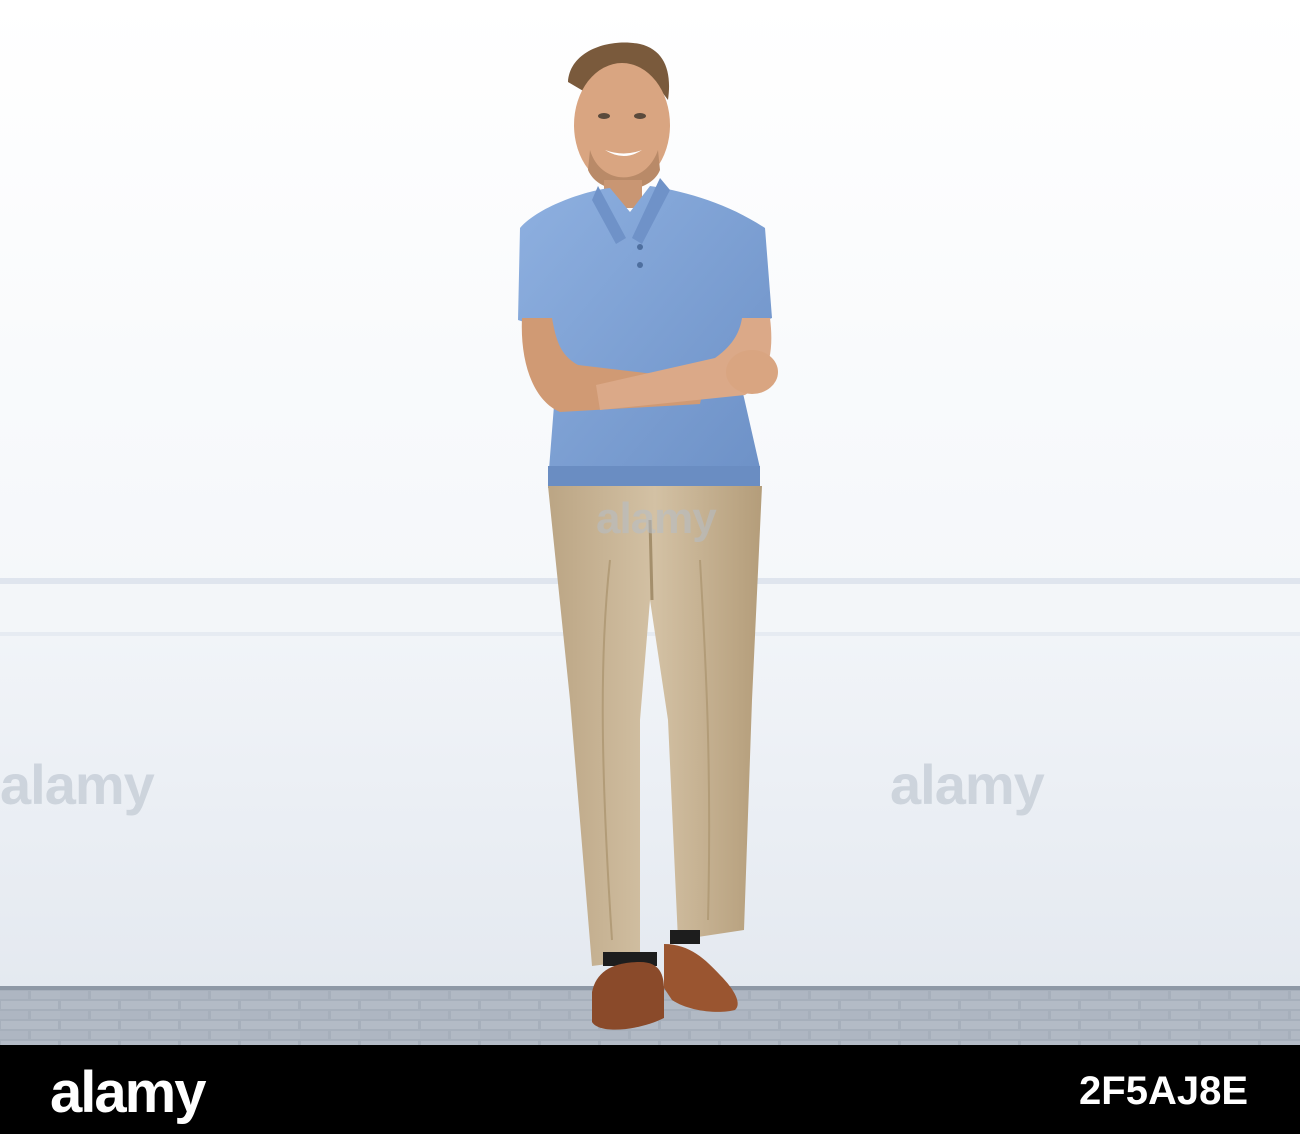 Image resolution: width=1300 pixels, height=1134 pixels. Describe the element at coordinates (1163, 1091) in the screenshot. I see `image-id: 2F5AJ8E` at that location.